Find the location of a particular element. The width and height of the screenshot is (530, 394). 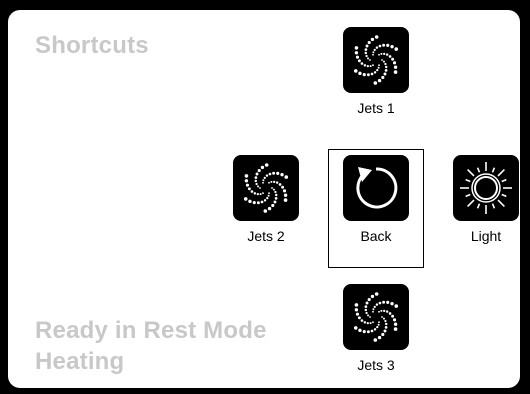

back-button: Back is located at coordinates (376, 199).